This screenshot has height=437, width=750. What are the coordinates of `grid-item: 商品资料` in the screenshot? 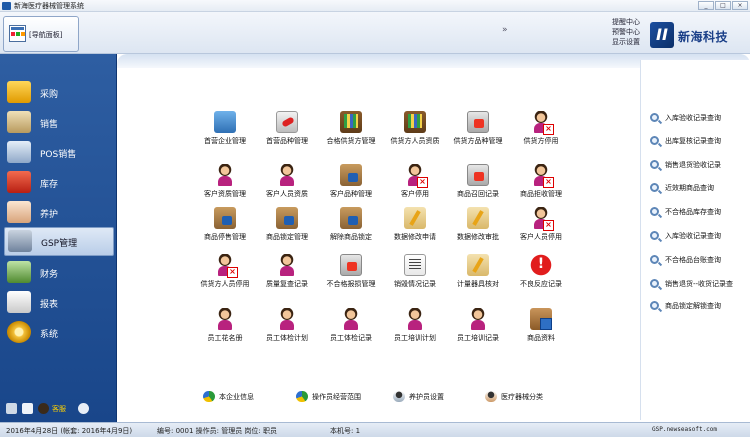 It's located at (541, 325).